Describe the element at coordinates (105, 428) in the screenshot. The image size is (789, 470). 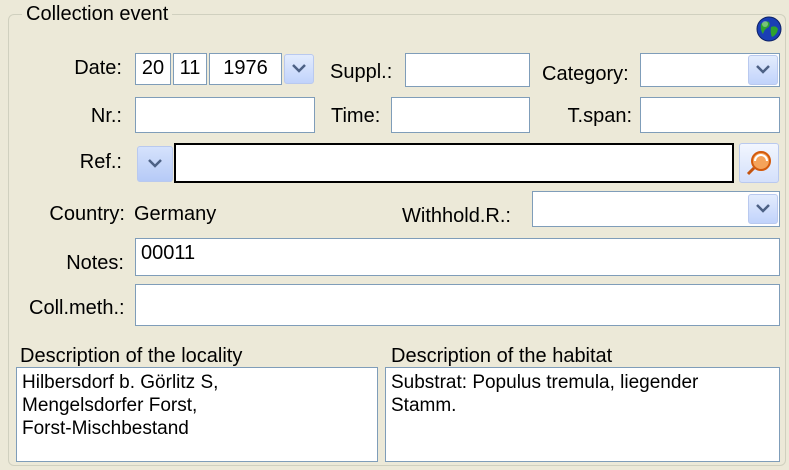
I see `locality-line: Forst-Mischbestand` at that location.